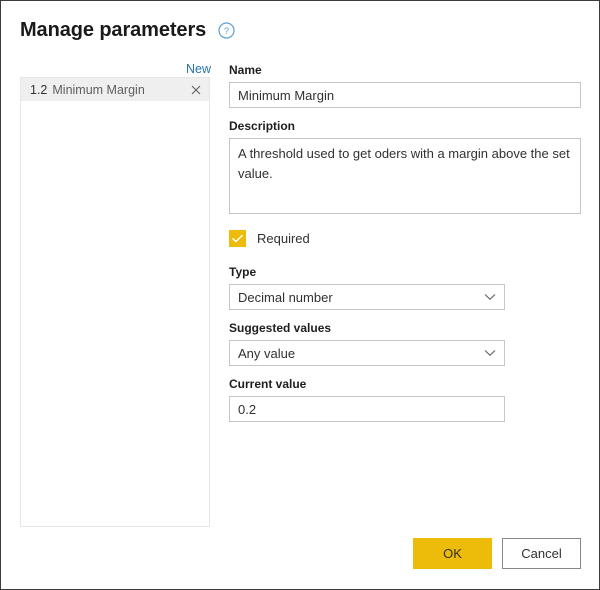 The width and height of the screenshot is (600, 590). What do you see at coordinates (283, 238) in the screenshot?
I see `required-label: Required` at bounding box center [283, 238].